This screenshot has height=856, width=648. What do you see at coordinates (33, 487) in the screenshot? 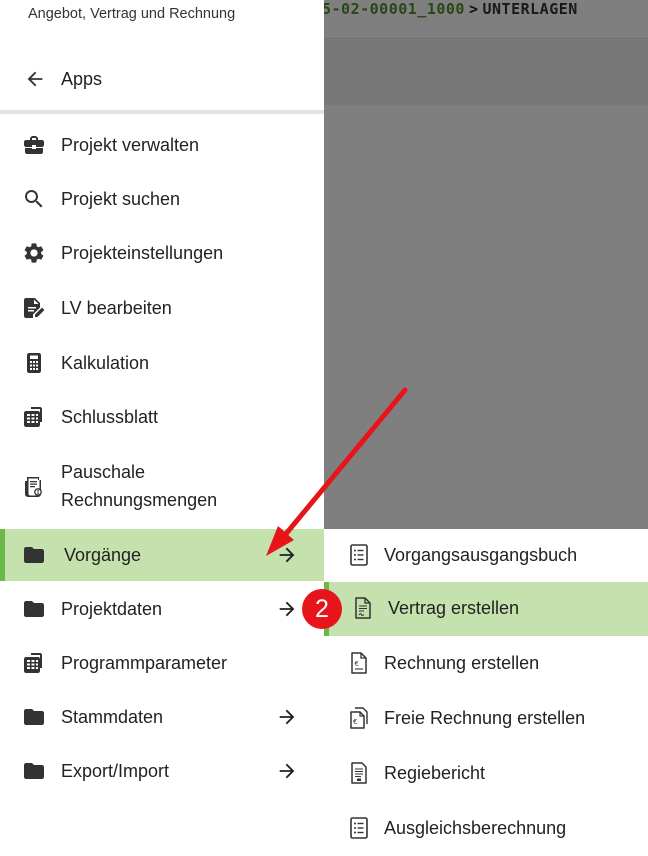
I see `receipt-icon` at bounding box center [33, 487].